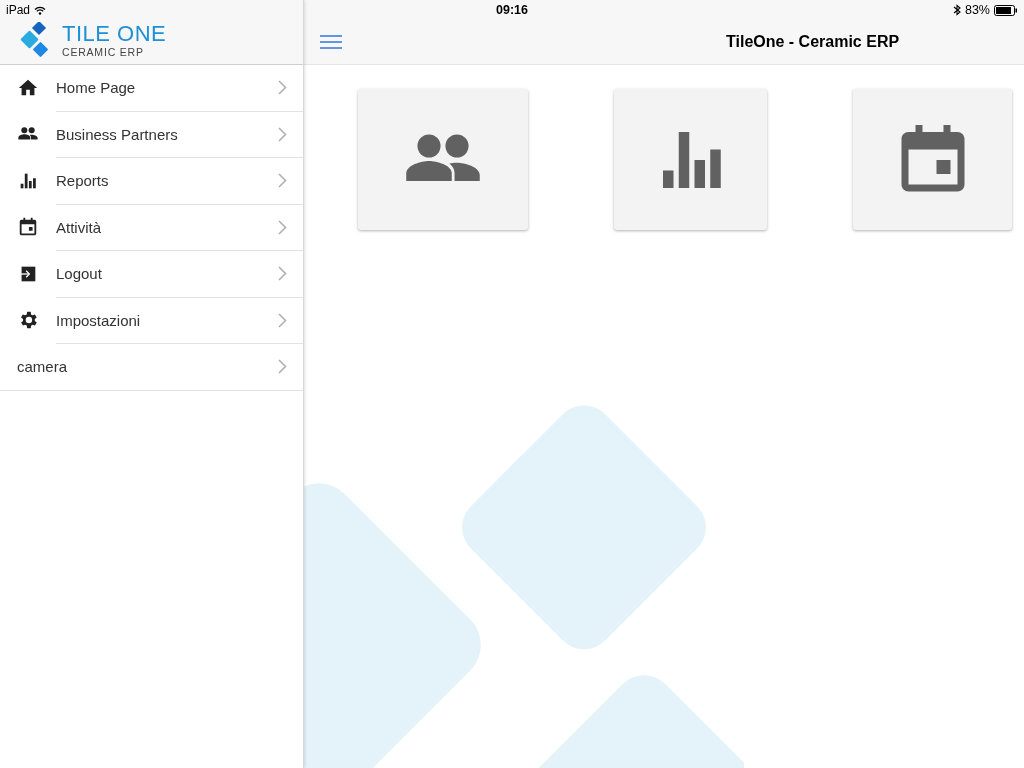  I want to click on battery-percent: 83%, so click(977, 10).